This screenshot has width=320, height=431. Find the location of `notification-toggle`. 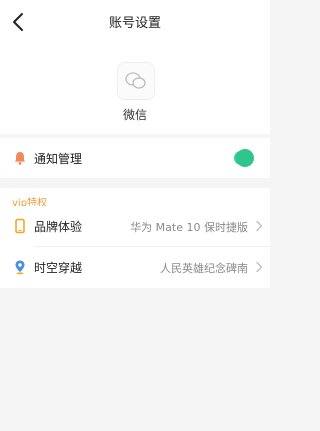

notification-toggle is located at coordinates (244, 158).